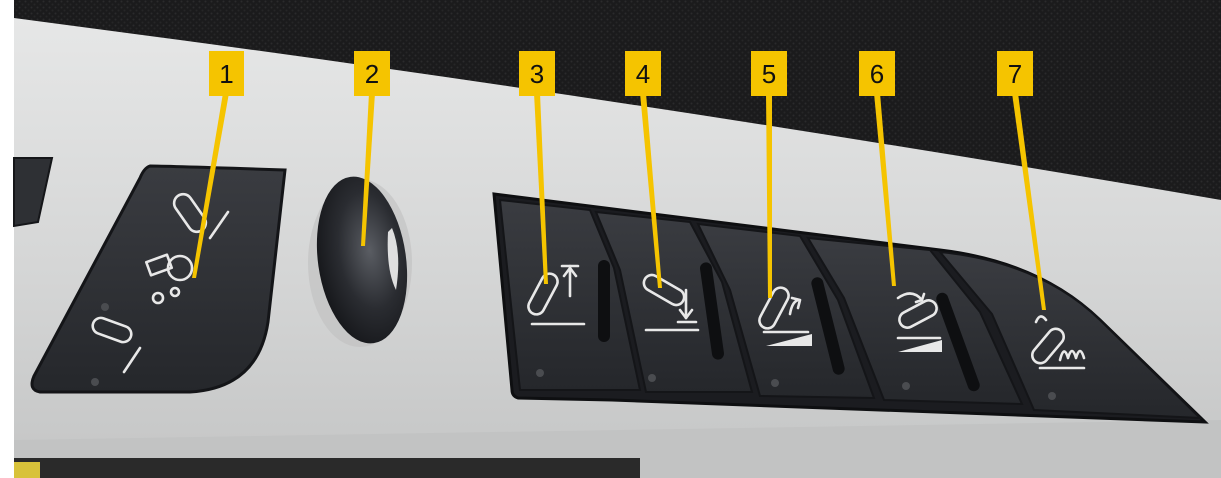 The image size is (1221, 478). I want to click on callout-label-4: 4, so click(643, 74).